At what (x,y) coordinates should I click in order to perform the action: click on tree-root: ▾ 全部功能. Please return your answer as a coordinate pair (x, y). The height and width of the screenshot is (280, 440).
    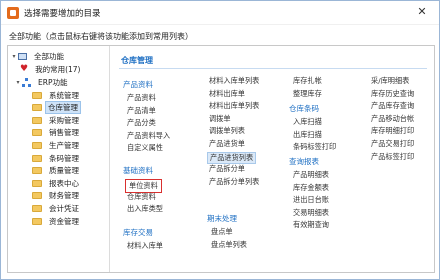
    Looking at the image, I should click on (39, 56).